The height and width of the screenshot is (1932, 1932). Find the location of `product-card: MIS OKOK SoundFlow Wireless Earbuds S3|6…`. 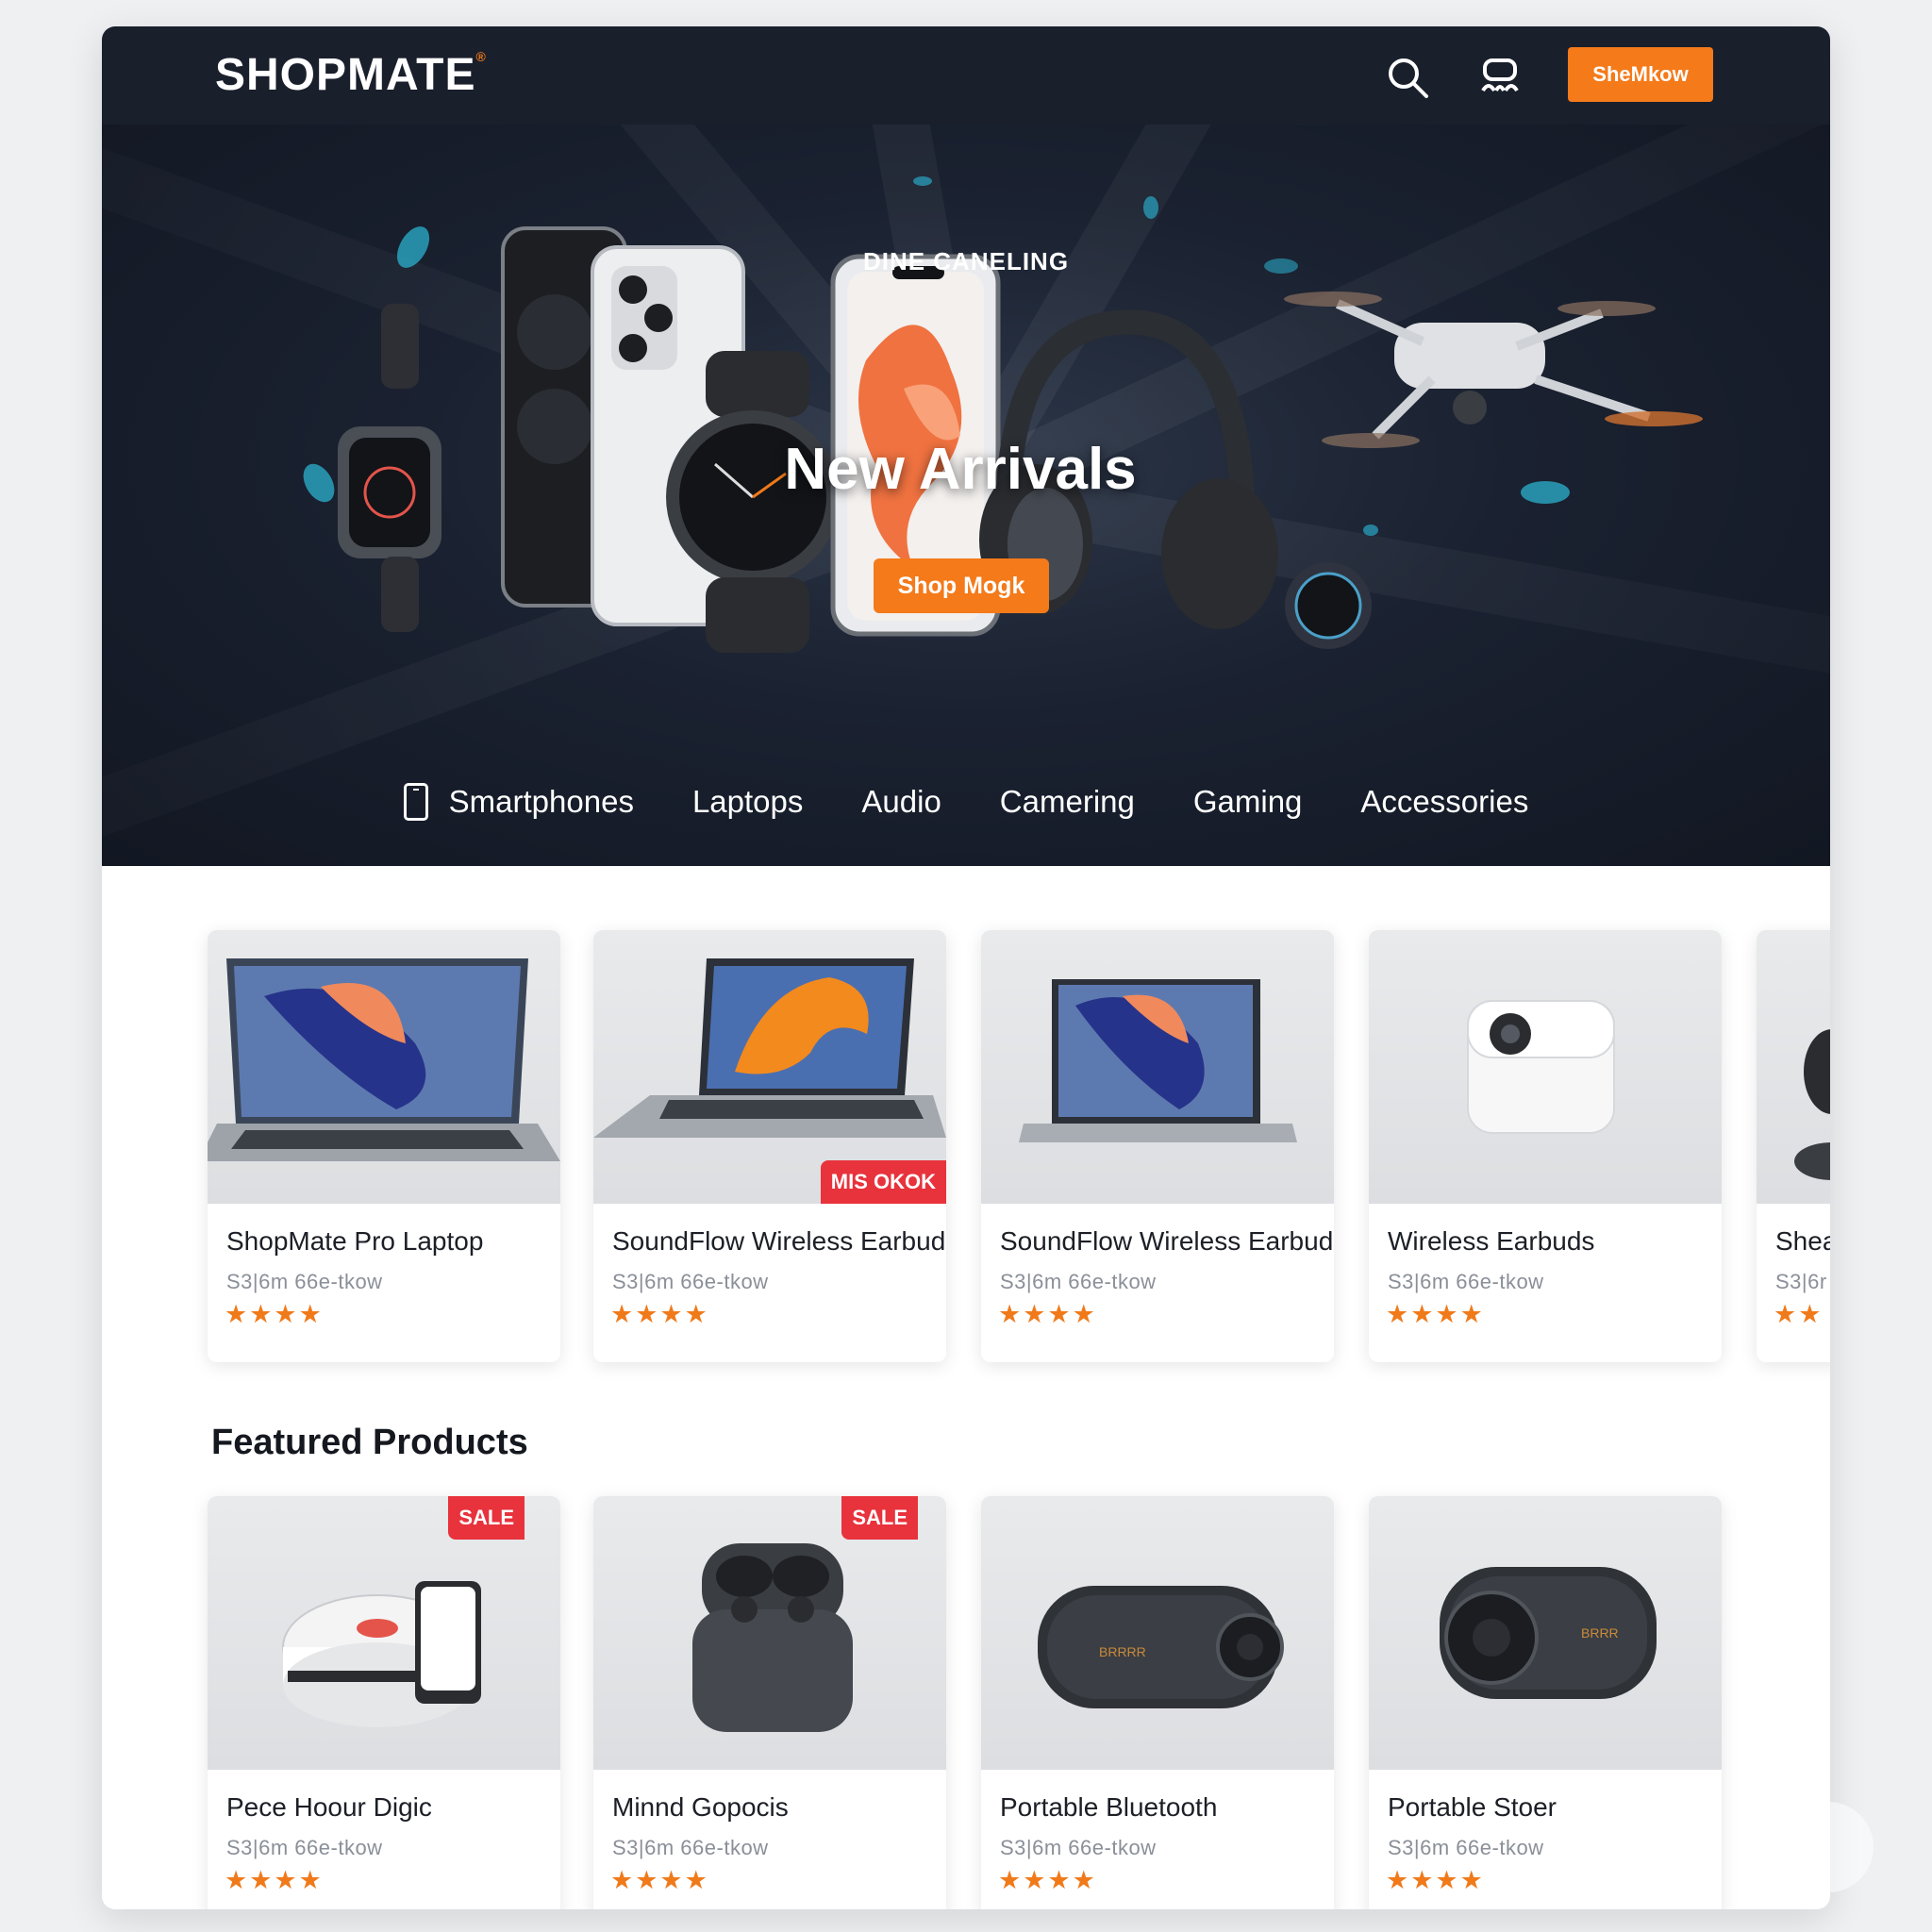

product-card: MIS OKOK SoundFlow Wireless Earbuds S3|6… is located at coordinates (769, 1146).